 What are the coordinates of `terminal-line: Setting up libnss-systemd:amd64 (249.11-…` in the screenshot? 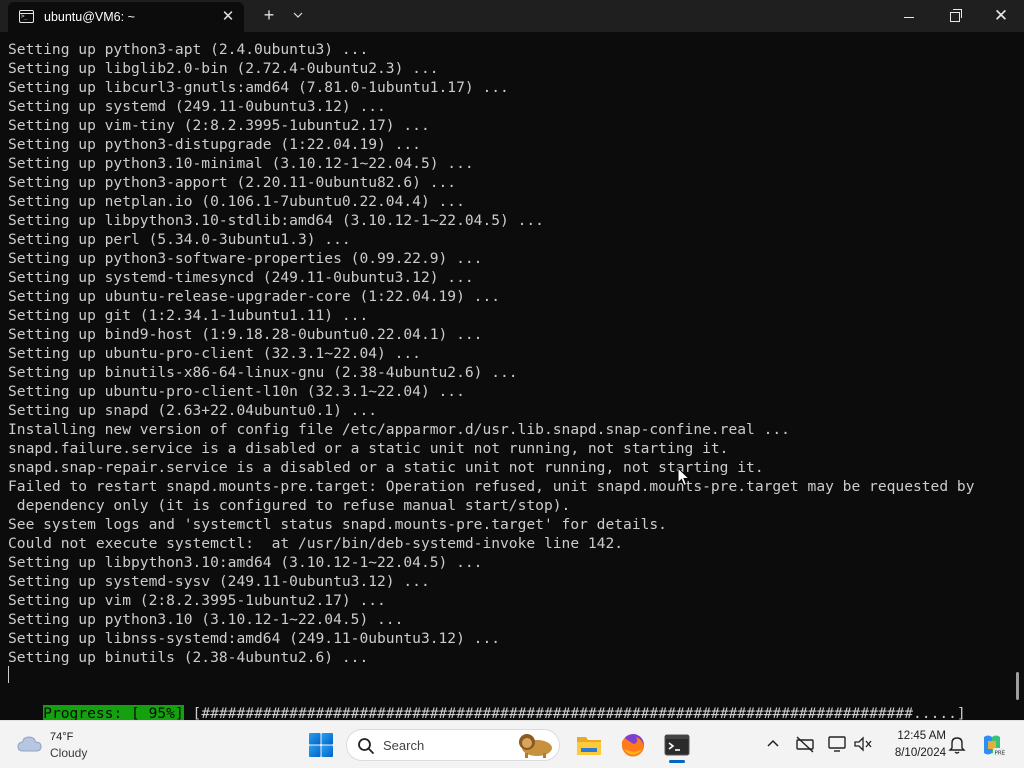 It's located at (254, 638).